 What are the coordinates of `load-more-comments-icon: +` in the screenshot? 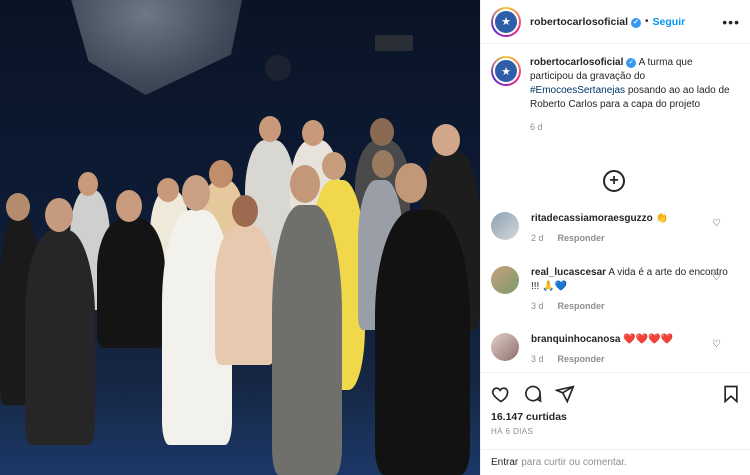 It's located at (614, 181).